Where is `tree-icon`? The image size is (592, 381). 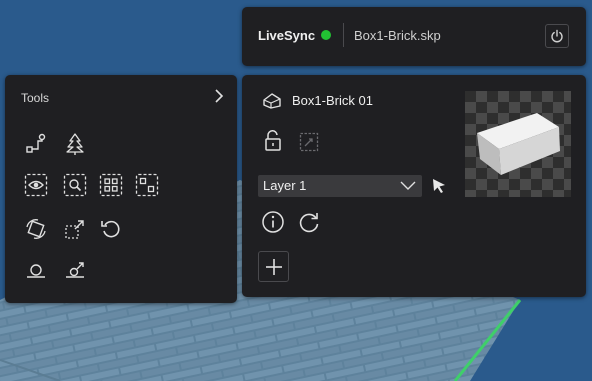 tree-icon is located at coordinates (75, 144).